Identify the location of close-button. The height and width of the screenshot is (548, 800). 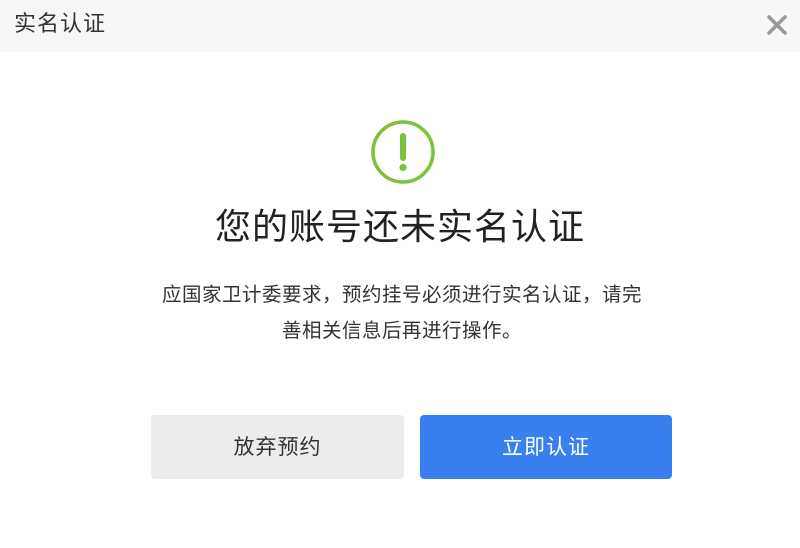
(777, 25).